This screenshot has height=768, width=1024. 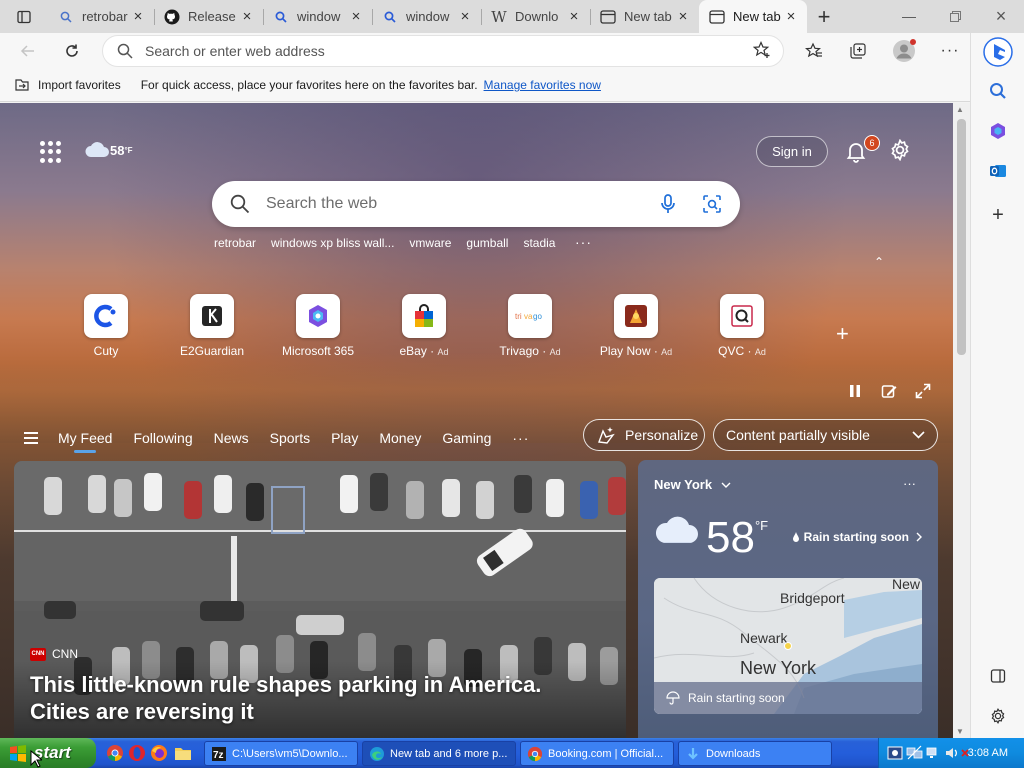 I want to click on scrollbar-thumb, so click(x=961, y=237).